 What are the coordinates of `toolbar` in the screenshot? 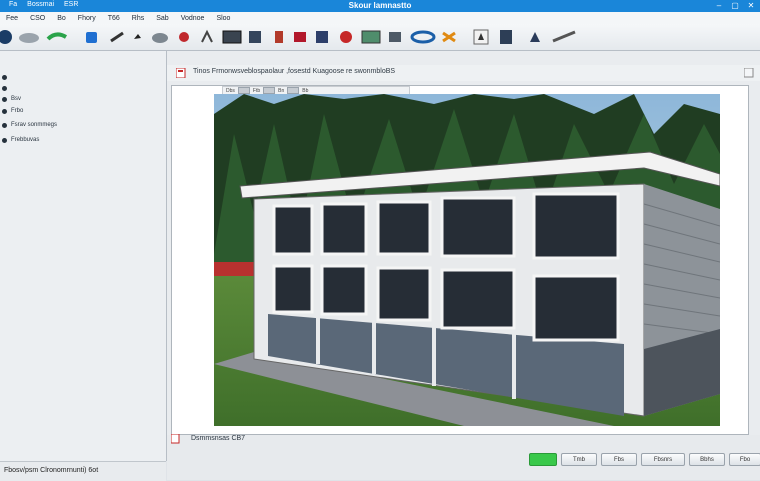 It's located at (380, 37).